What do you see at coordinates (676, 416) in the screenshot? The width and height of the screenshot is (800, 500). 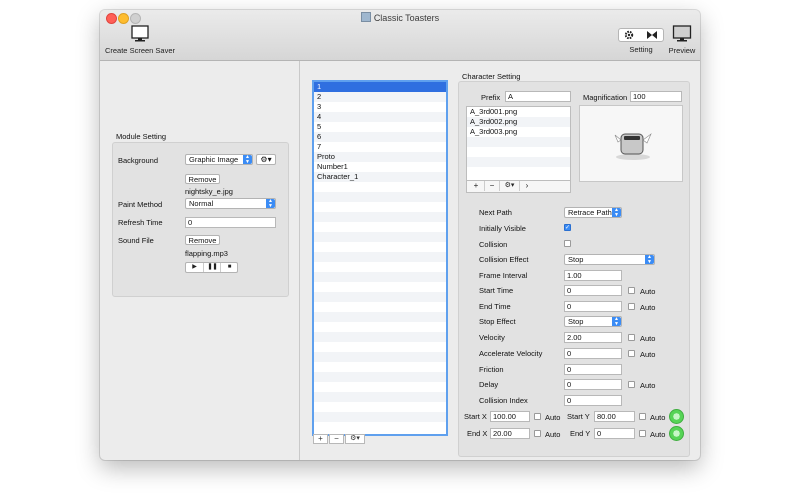 I see `start-position-target-icon` at bounding box center [676, 416].